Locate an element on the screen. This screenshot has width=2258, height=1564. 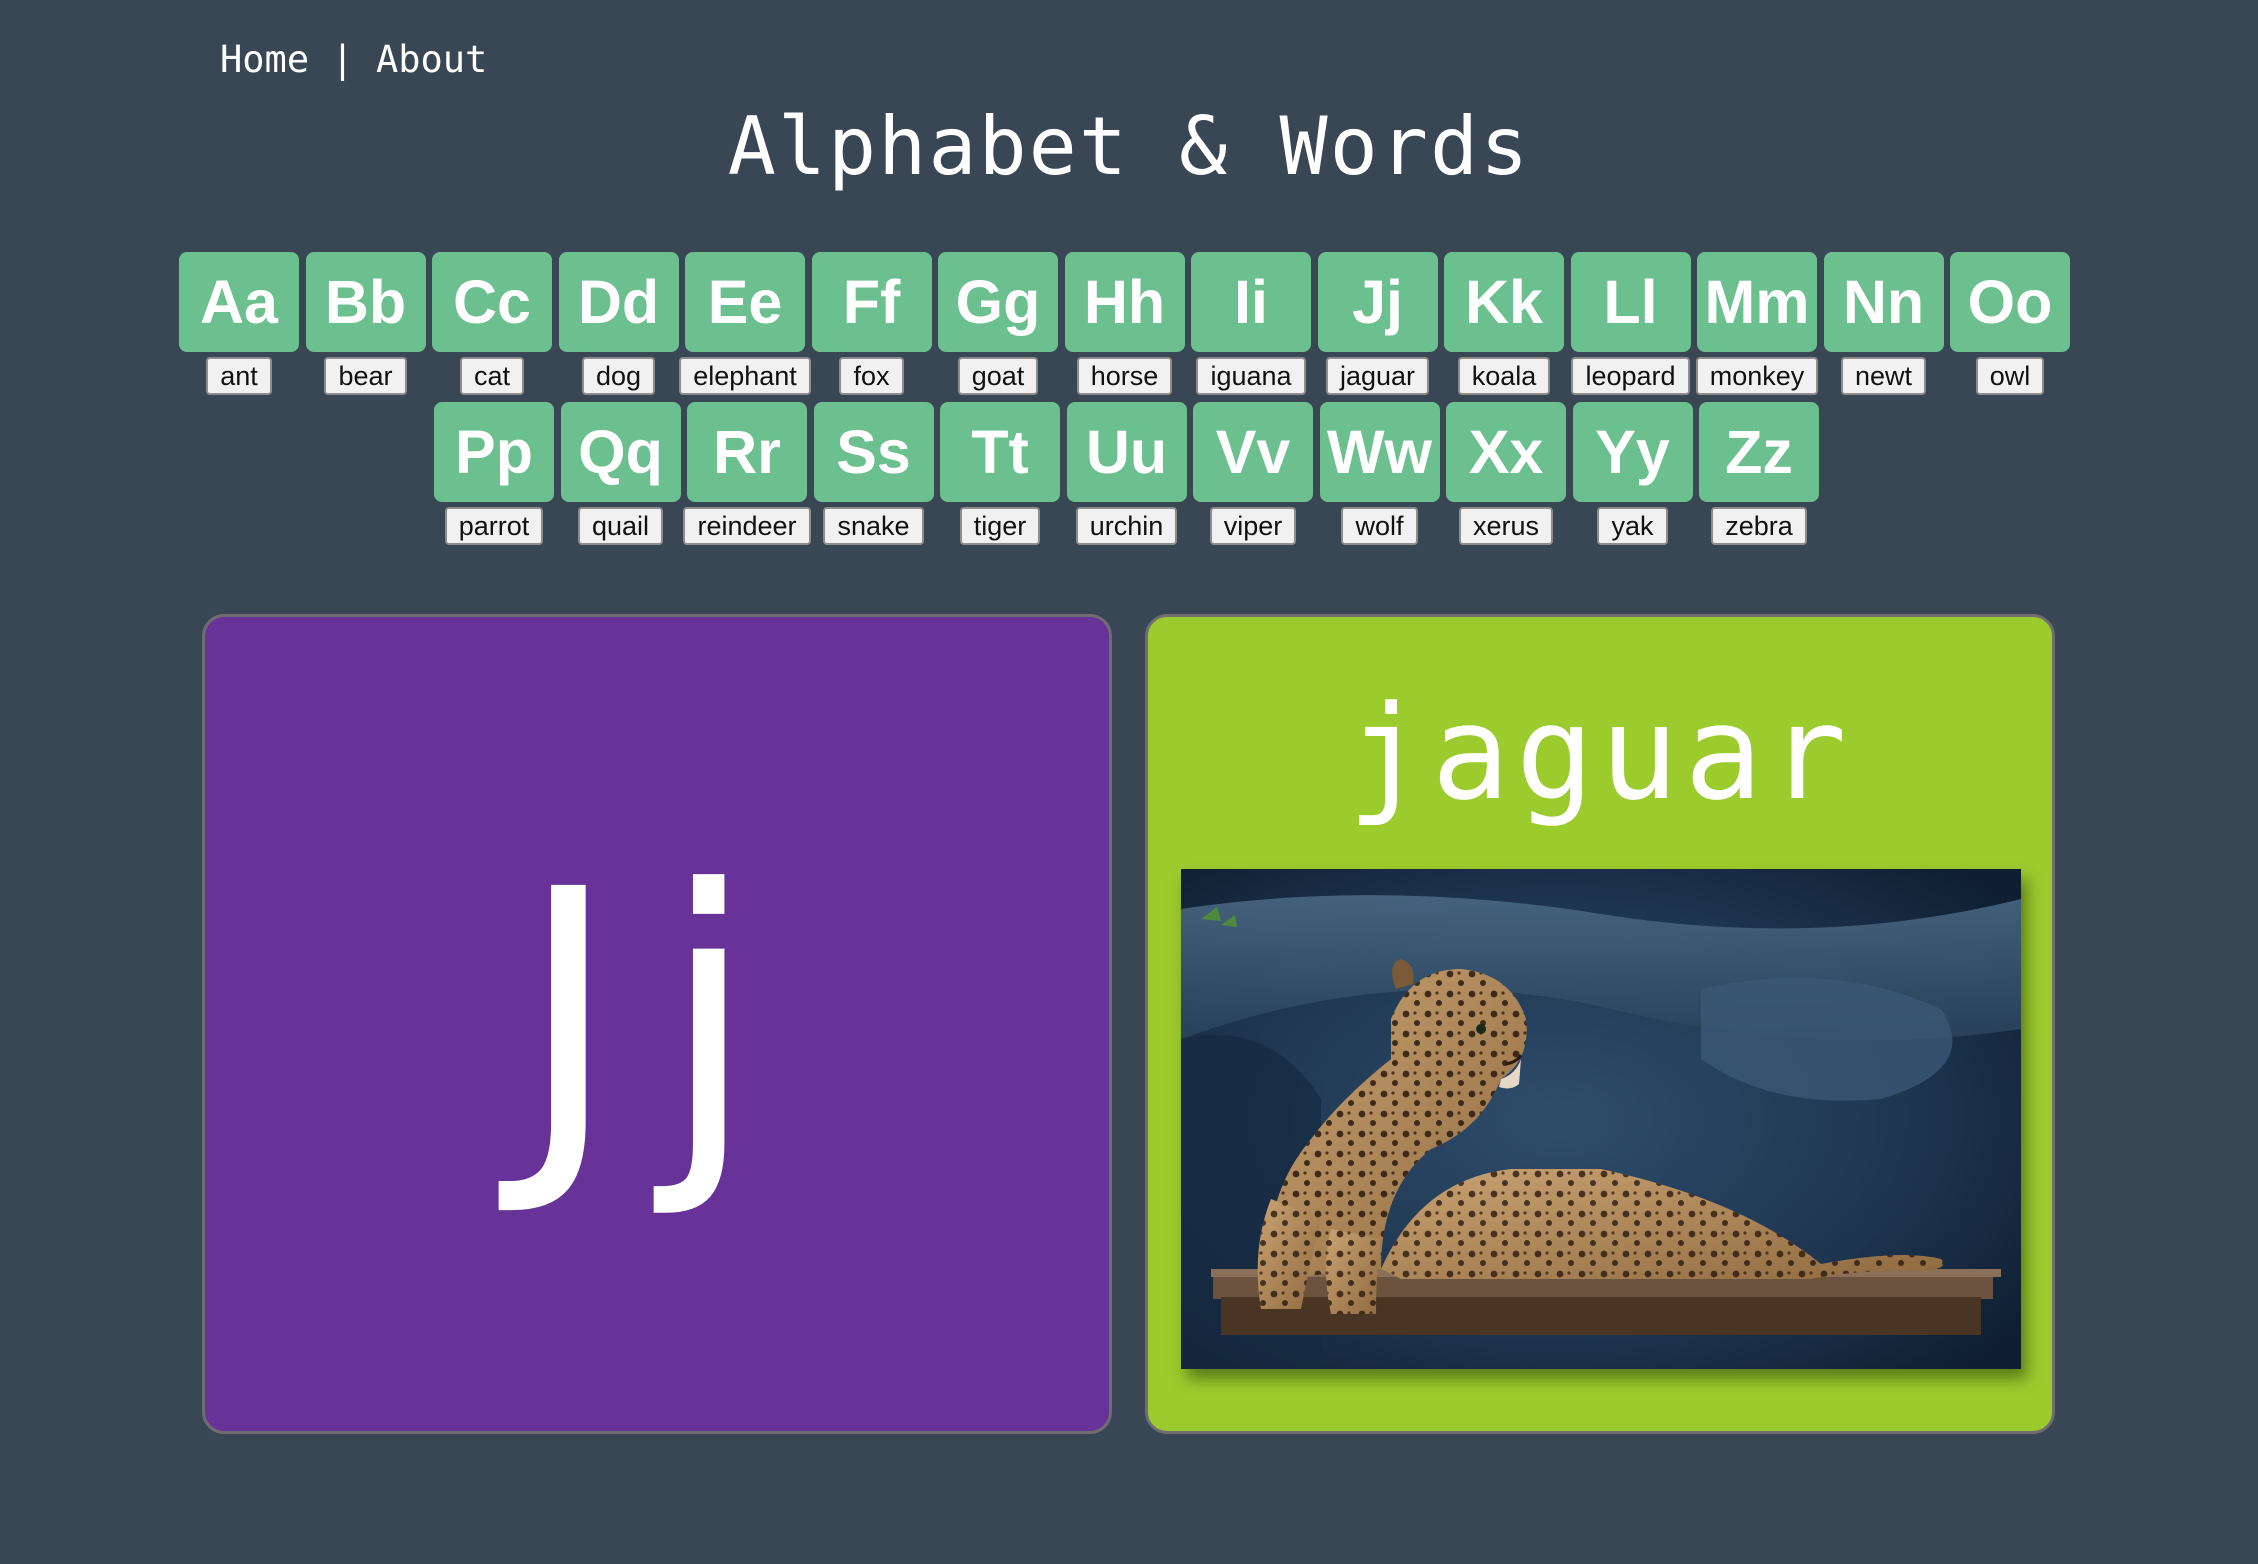
letter-tile-b: Bb bear is located at coordinates (365, 323).